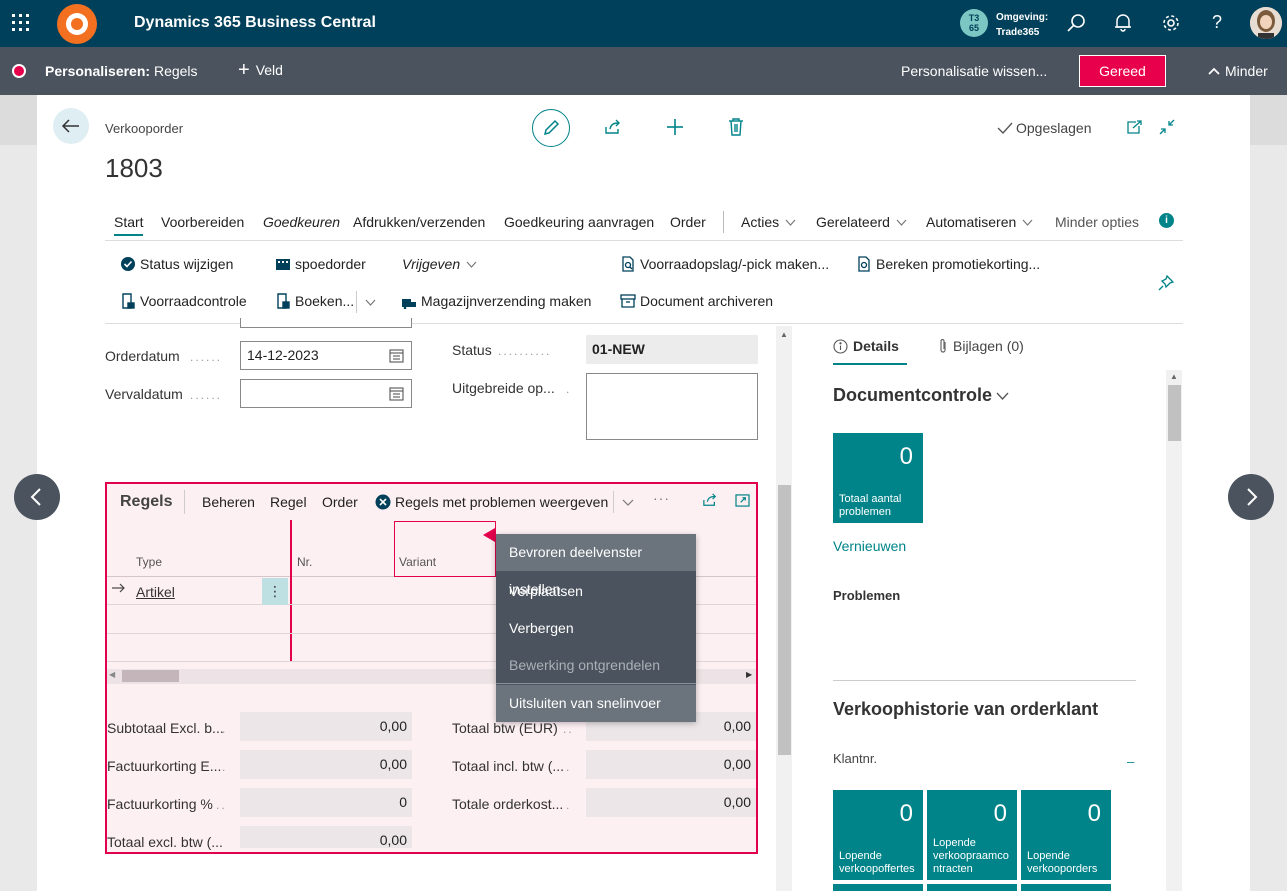  I want to click on bell-icon, so click(1123, 23).